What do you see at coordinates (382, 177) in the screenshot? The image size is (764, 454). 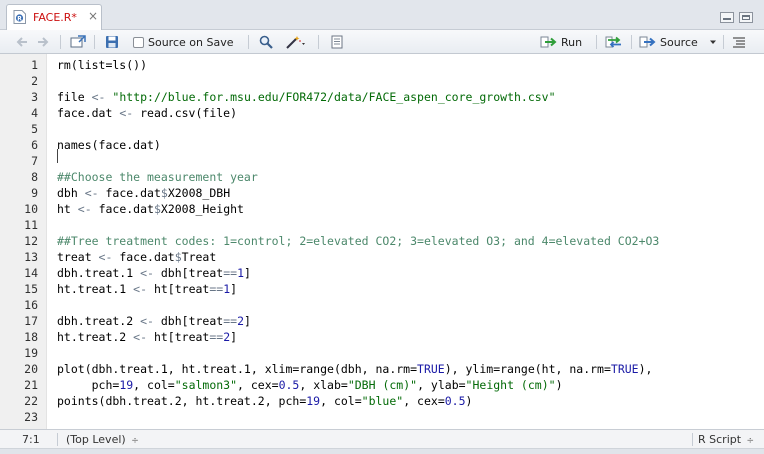 I see `code-line: 8 ##Choose the measurement year` at bounding box center [382, 177].